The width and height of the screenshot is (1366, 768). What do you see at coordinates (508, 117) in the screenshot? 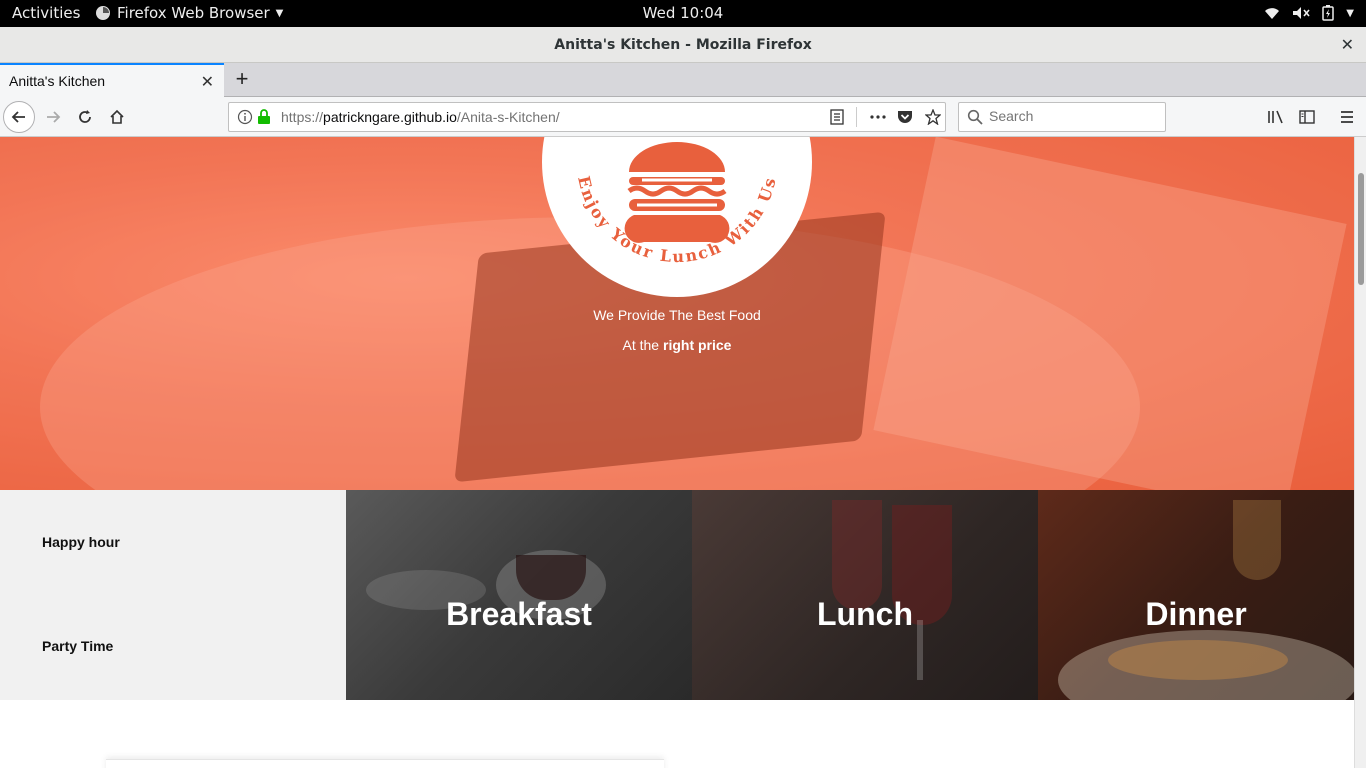
I see `url-path: /Anita-s-Kitchen/` at bounding box center [508, 117].